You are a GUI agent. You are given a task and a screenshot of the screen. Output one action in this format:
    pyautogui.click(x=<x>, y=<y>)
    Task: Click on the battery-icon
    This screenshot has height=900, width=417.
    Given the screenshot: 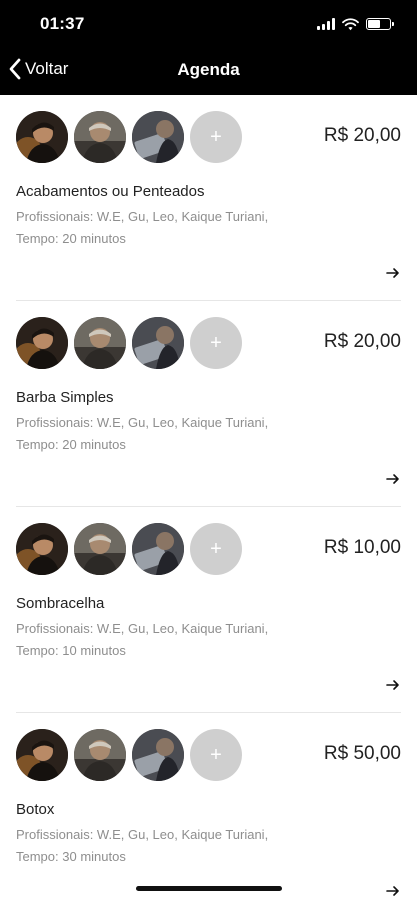 What is the action you would take?
    pyautogui.click(x=380, y=24)
    